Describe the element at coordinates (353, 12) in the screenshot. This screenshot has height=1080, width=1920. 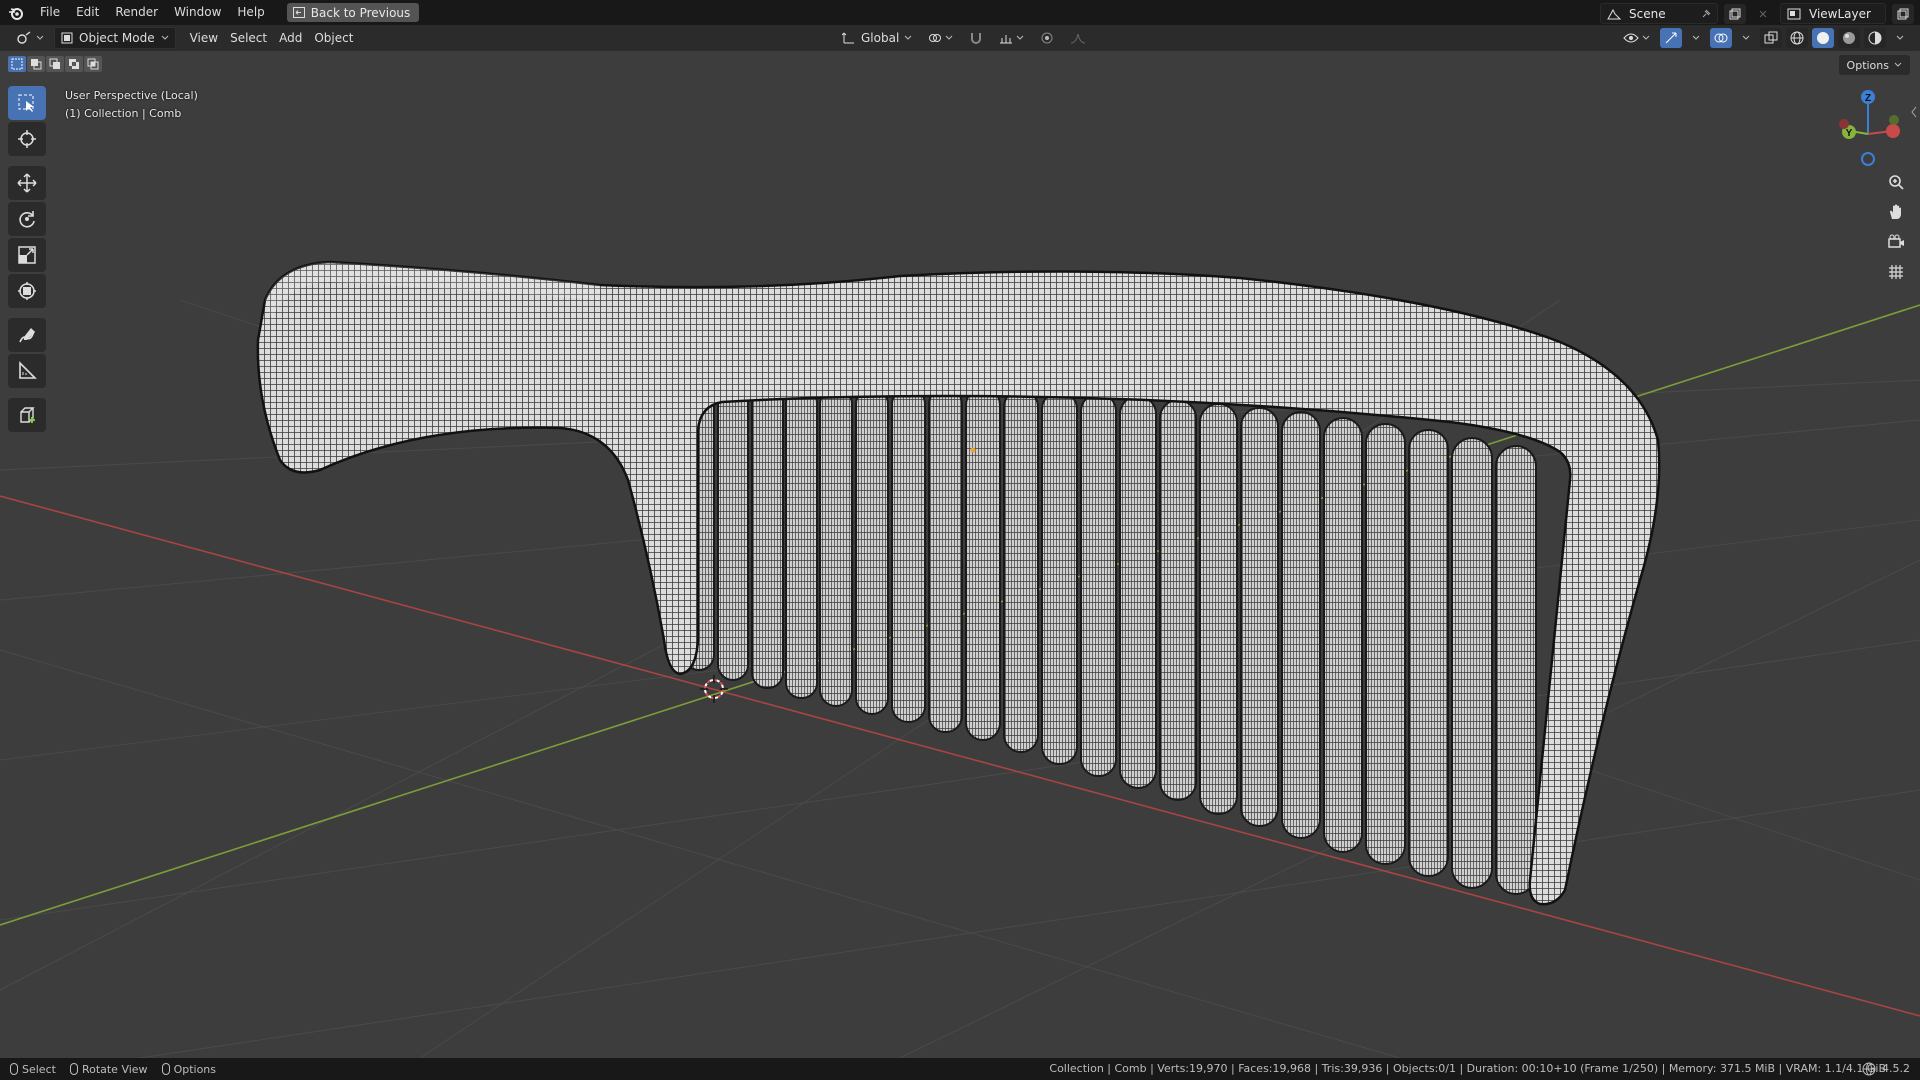
I see `back-to-previous-button: Back to Previous` at that location.